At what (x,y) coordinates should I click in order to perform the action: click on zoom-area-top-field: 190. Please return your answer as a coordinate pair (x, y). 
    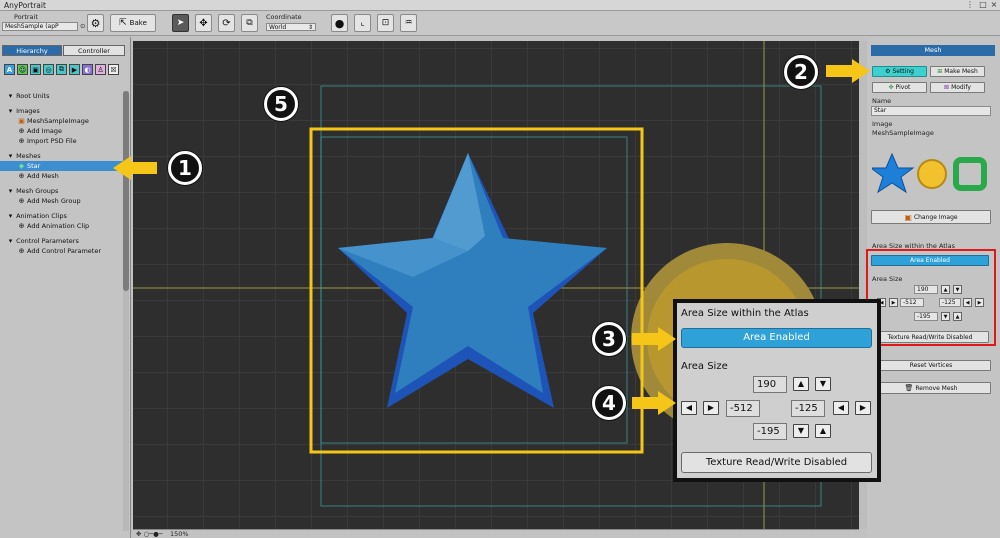
    Looking at the image, I should click on (770, 384).